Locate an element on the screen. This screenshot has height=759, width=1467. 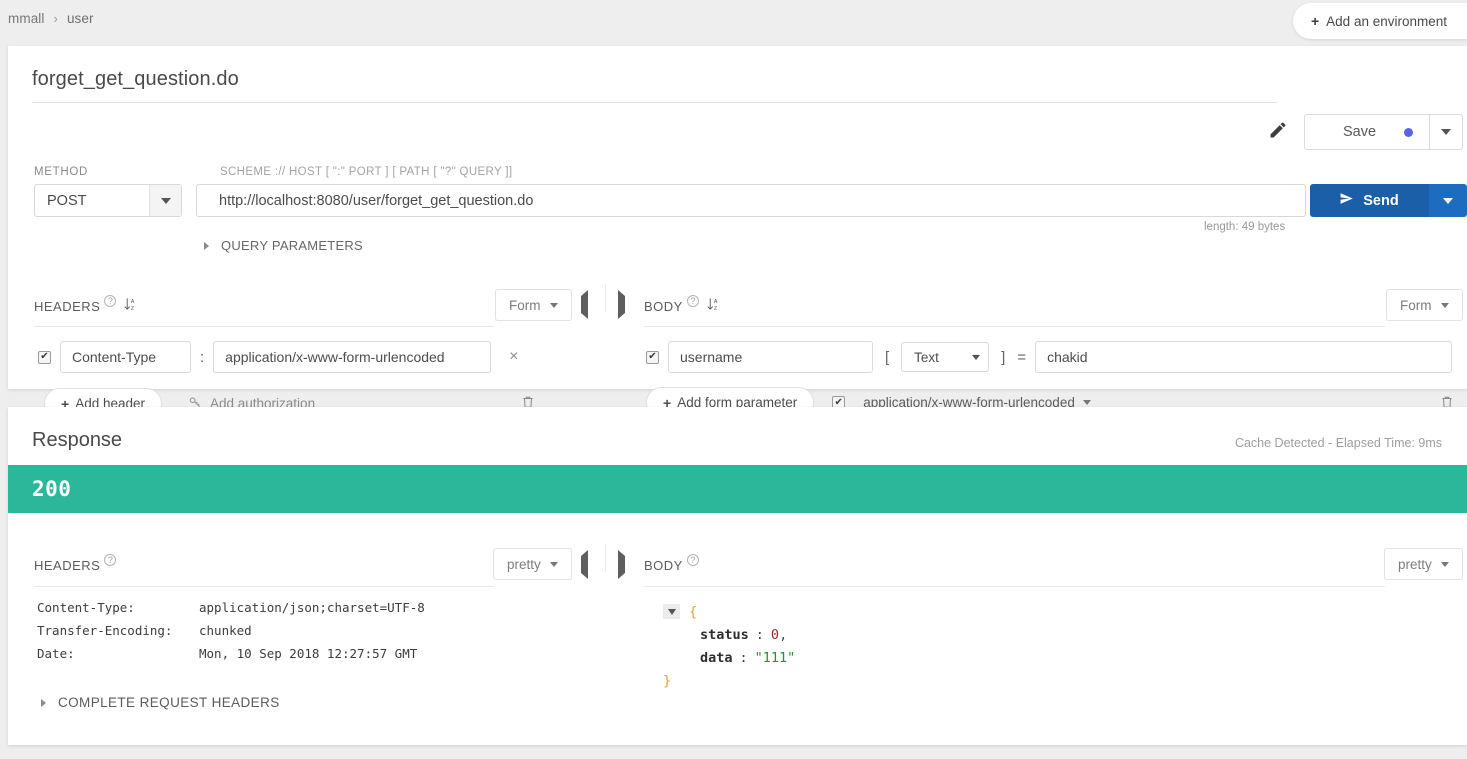
body-parameter-row: ✔ username [ Text ] = chakid × is located at coordinates (1056, 357).